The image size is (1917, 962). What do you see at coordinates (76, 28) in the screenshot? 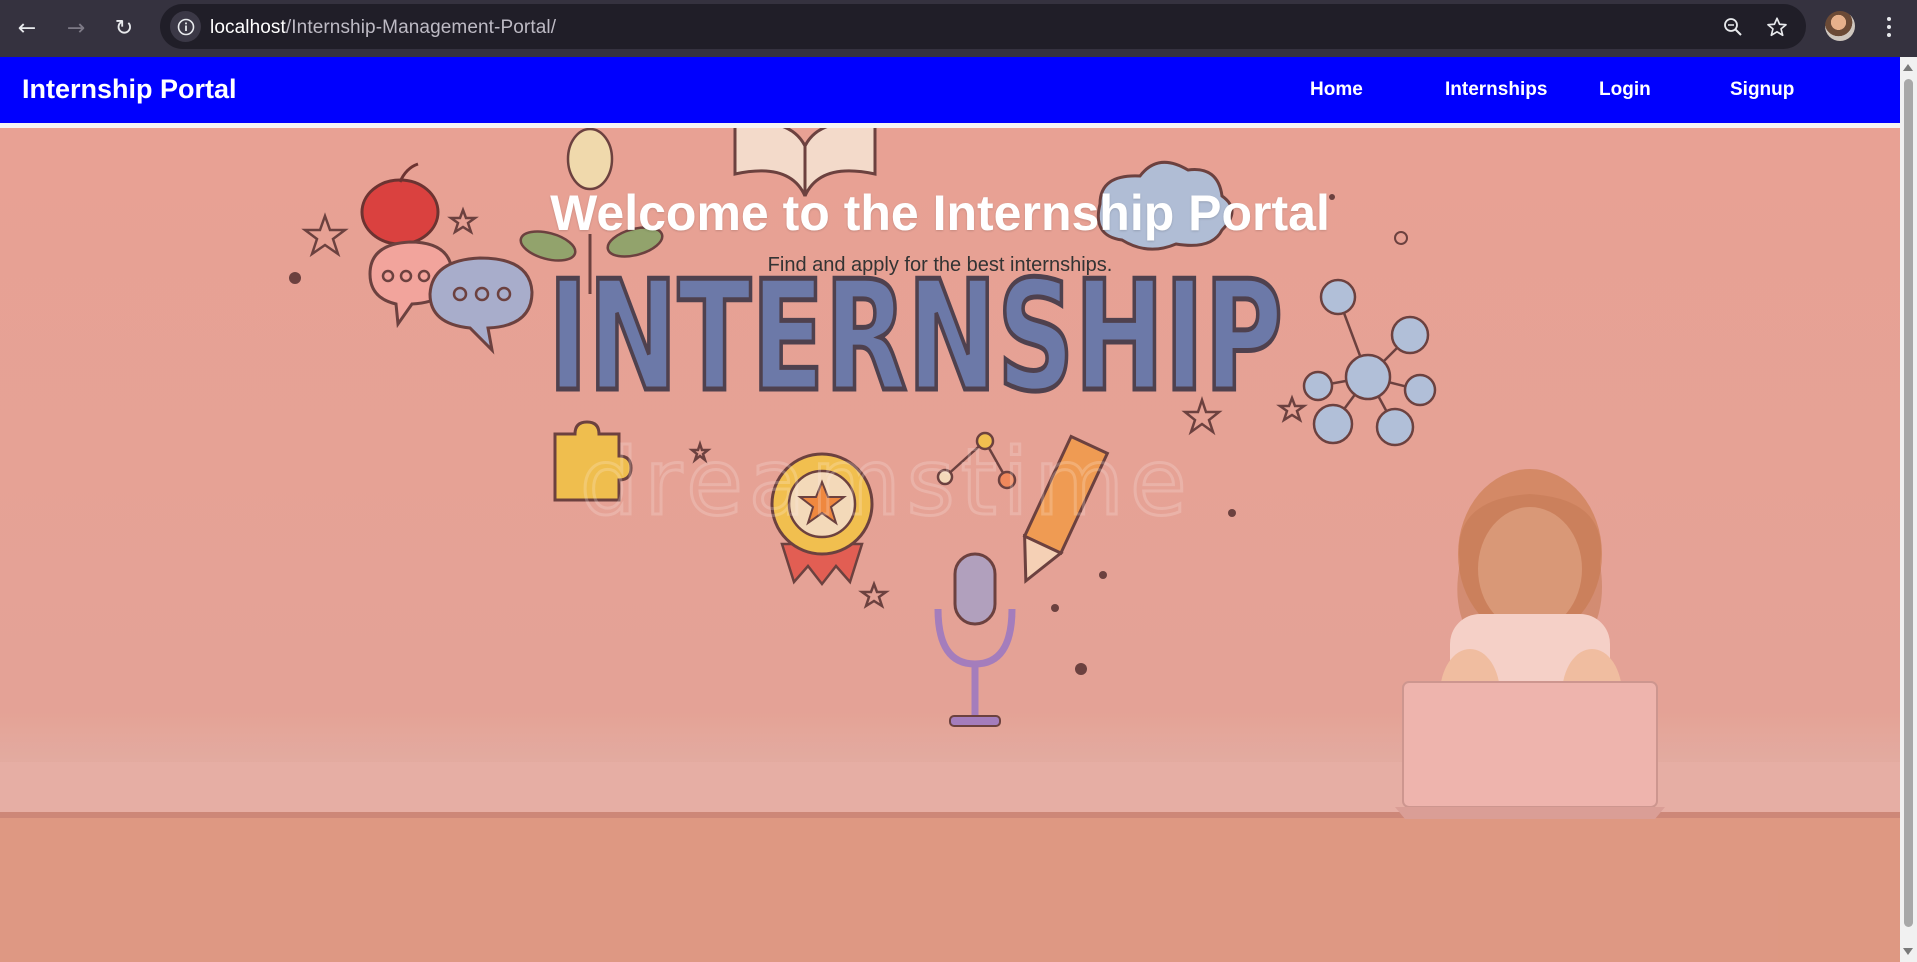
I see `forward-icon: →` at bounding box center [76, 28].